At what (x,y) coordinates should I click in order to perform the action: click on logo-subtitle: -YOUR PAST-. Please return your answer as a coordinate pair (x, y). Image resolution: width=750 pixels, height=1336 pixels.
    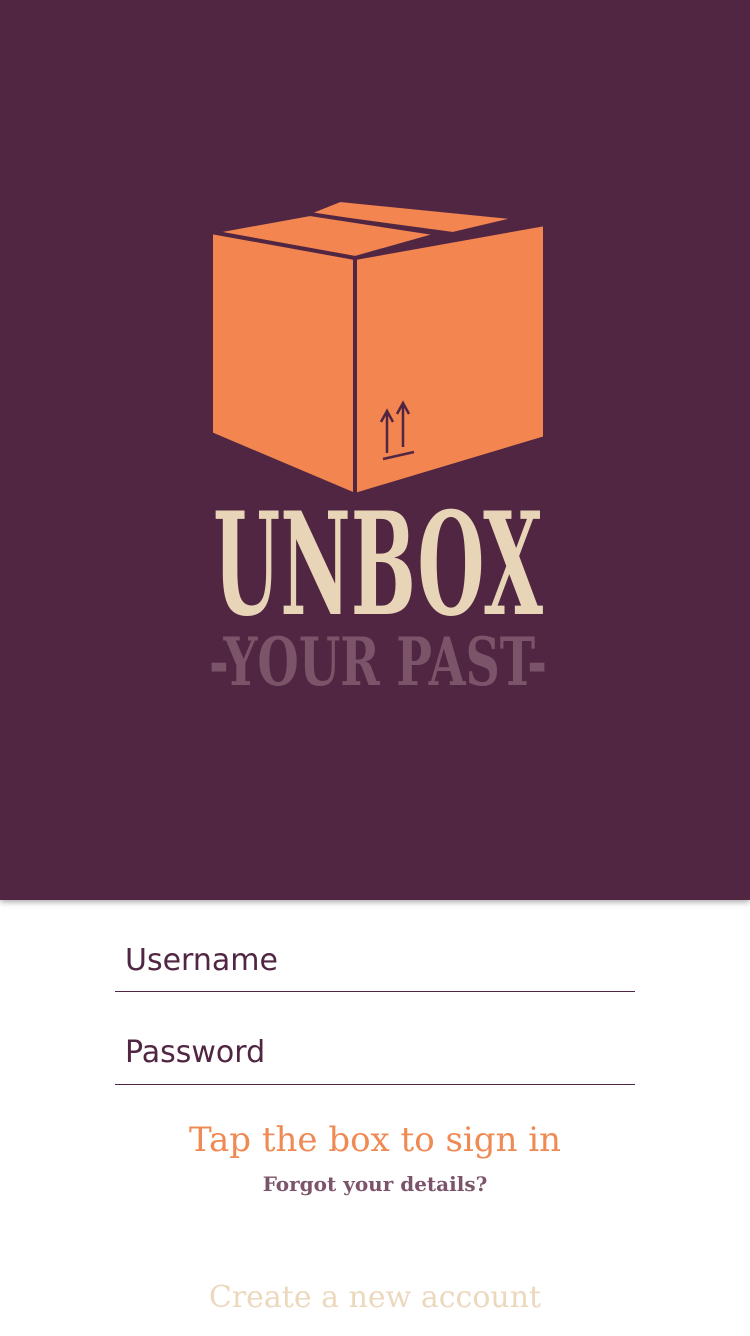
    Looking at the image, I should click on (378, 661).